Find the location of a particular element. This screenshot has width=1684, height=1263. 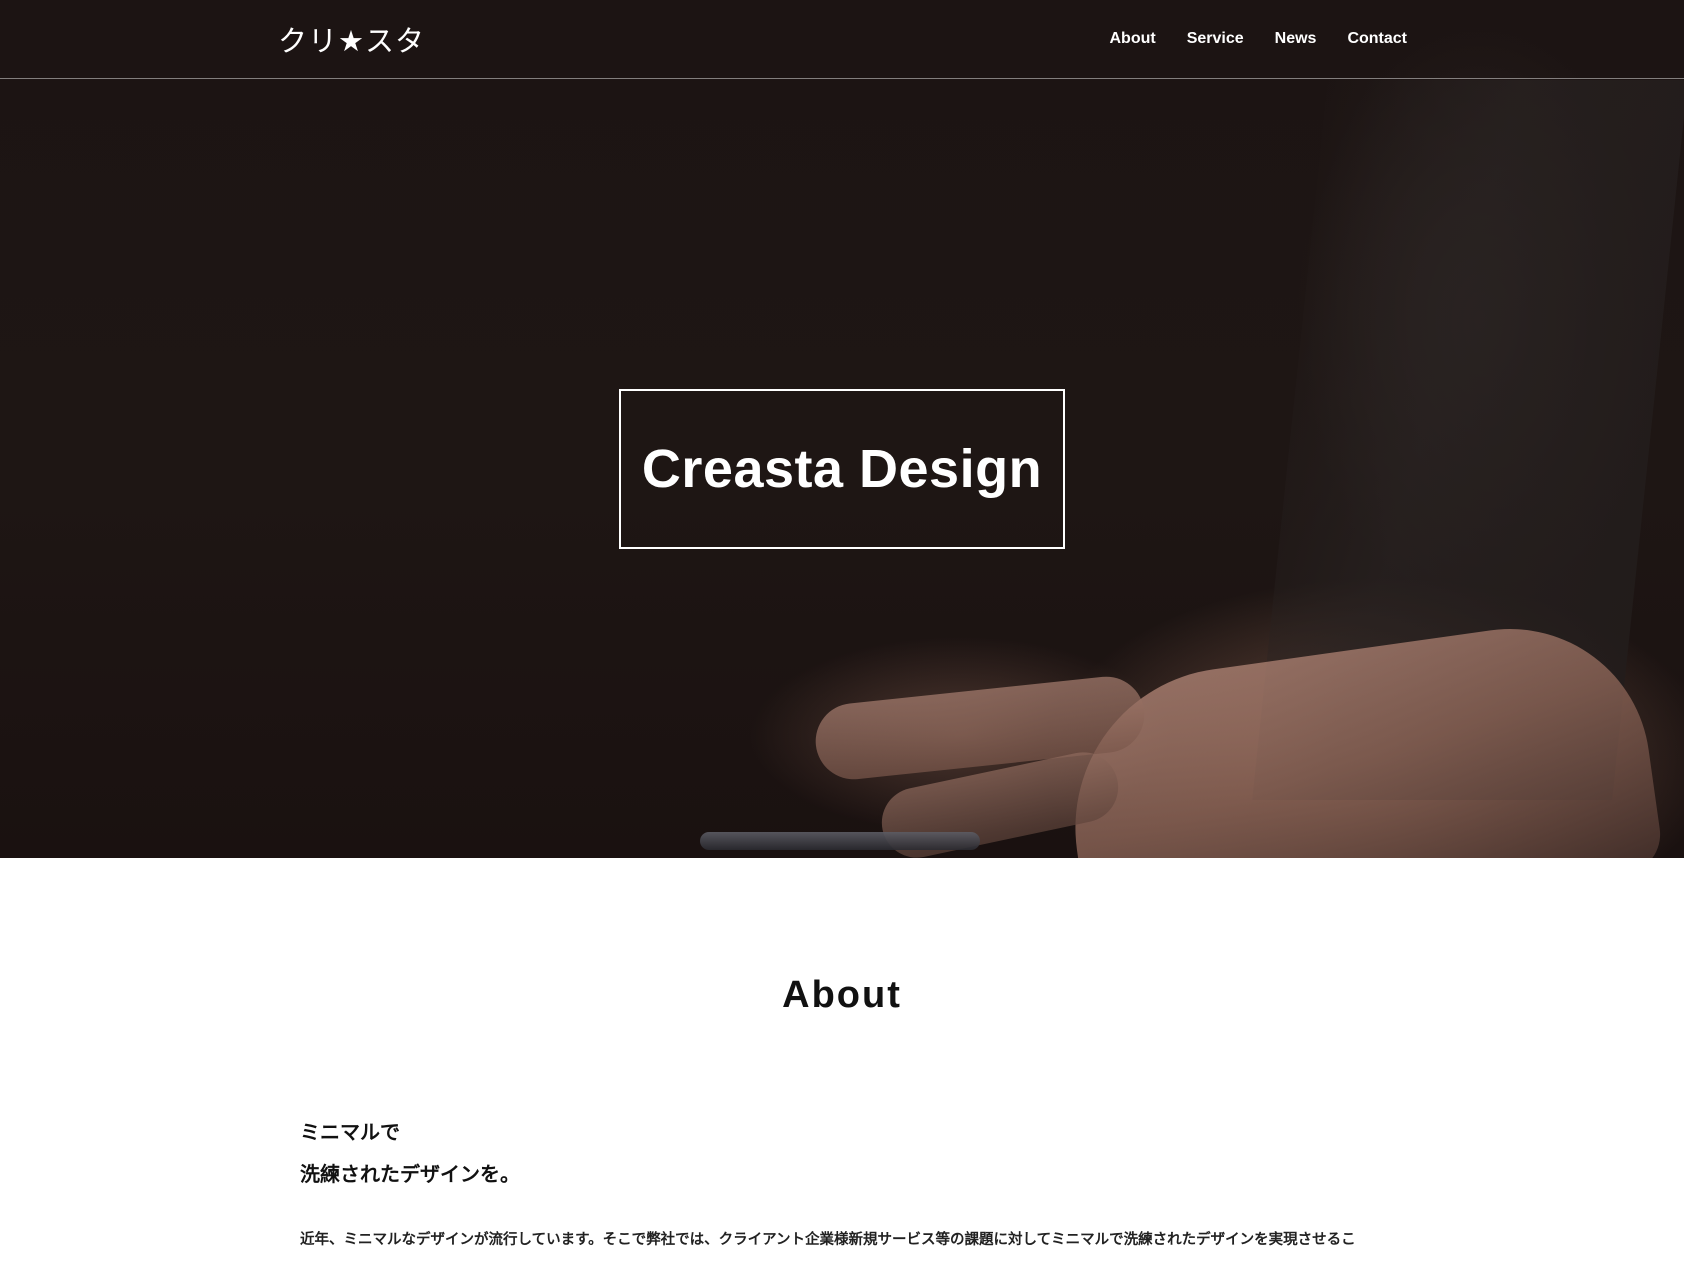

hero-background-hand is located at coordinates (1360, 734).